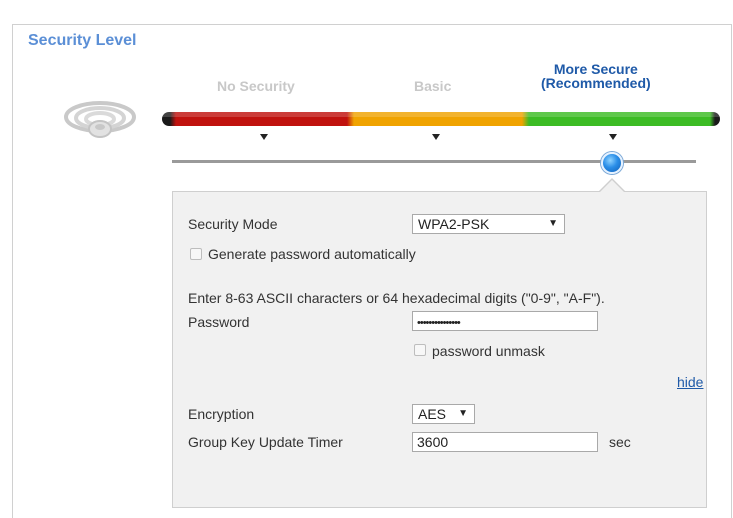  I want to click on password-input: •••••••••••••••, so click(505, 321).